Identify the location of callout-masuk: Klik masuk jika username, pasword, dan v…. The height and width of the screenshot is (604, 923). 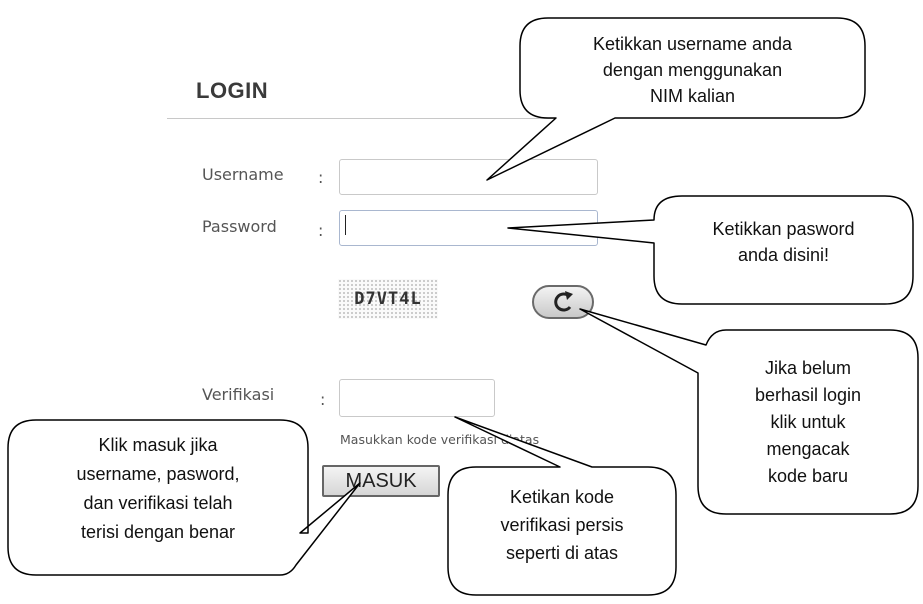
(158, 489).